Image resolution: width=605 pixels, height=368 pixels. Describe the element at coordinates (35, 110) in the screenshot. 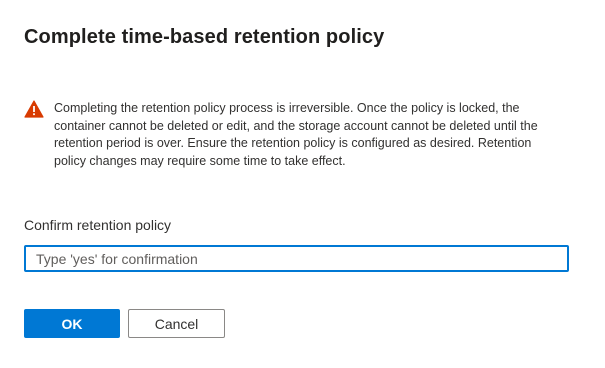

I see `warning-icon` at that location.